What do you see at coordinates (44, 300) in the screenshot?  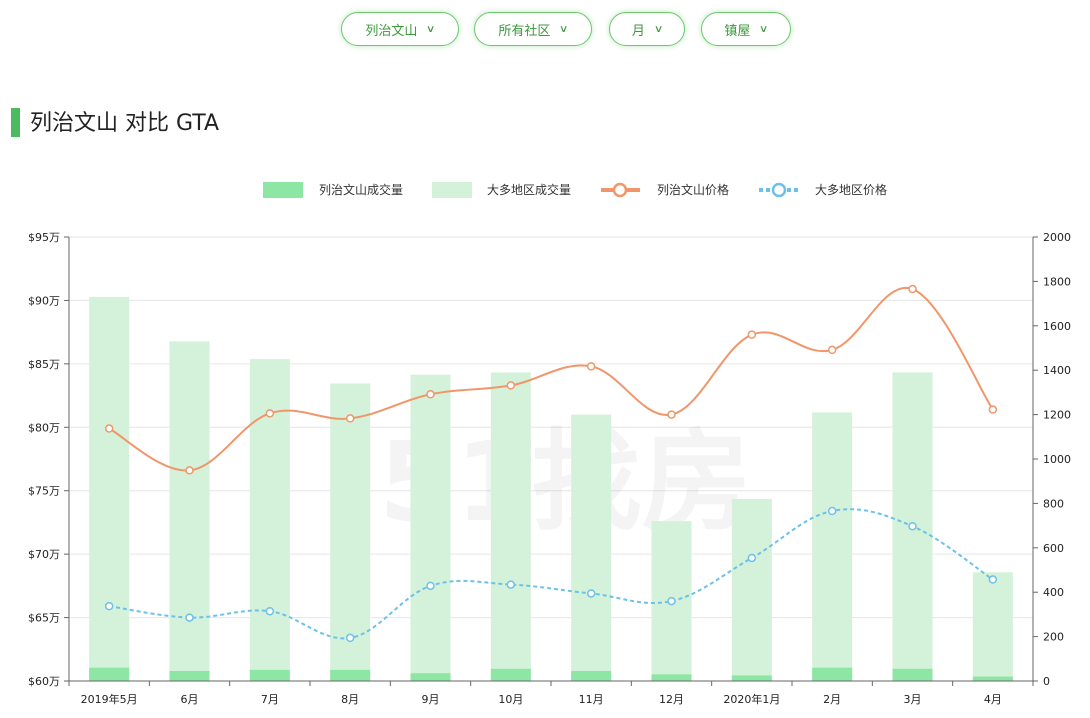 I see `left-axis-tick-label: $90万` at bounding box center [44, 300].